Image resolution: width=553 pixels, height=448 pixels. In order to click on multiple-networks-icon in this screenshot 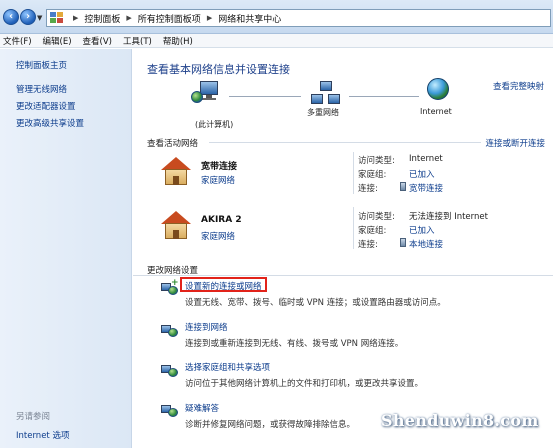, I will do `click(326, 95)`.